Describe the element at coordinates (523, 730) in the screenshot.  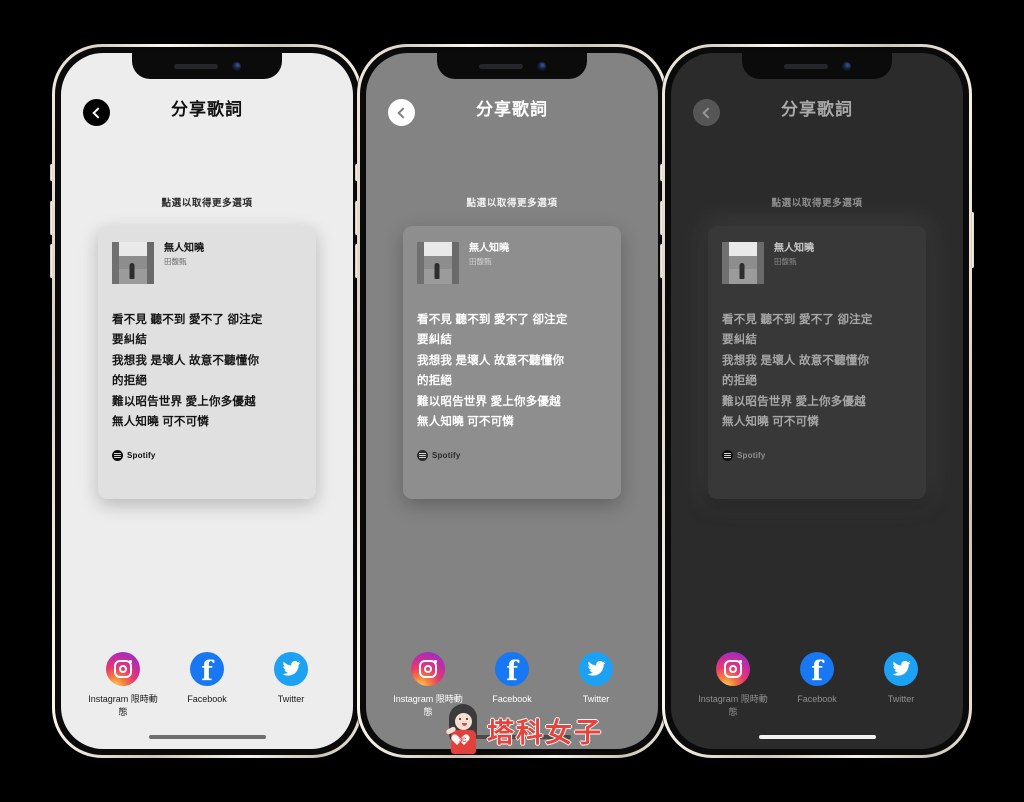
I see `watermark: 3C 塔科女子` at that location.